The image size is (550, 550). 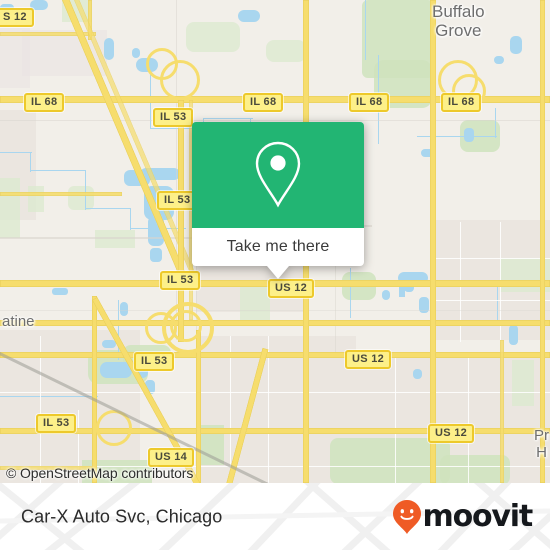 I want to click on popup-pointer, so click(x=278, y=272).